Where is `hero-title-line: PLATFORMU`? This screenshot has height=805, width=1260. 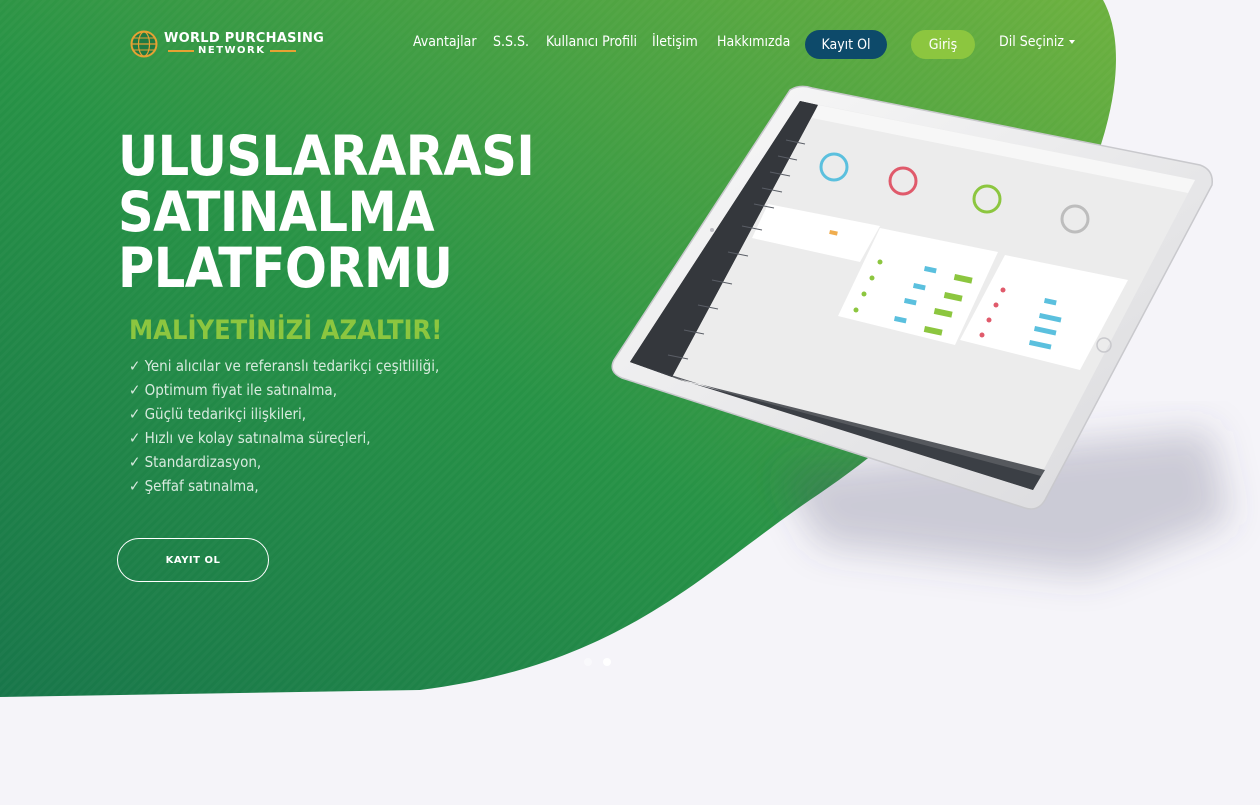
hero-title-line: PLATFORMU is located at coordinates (285, 268).